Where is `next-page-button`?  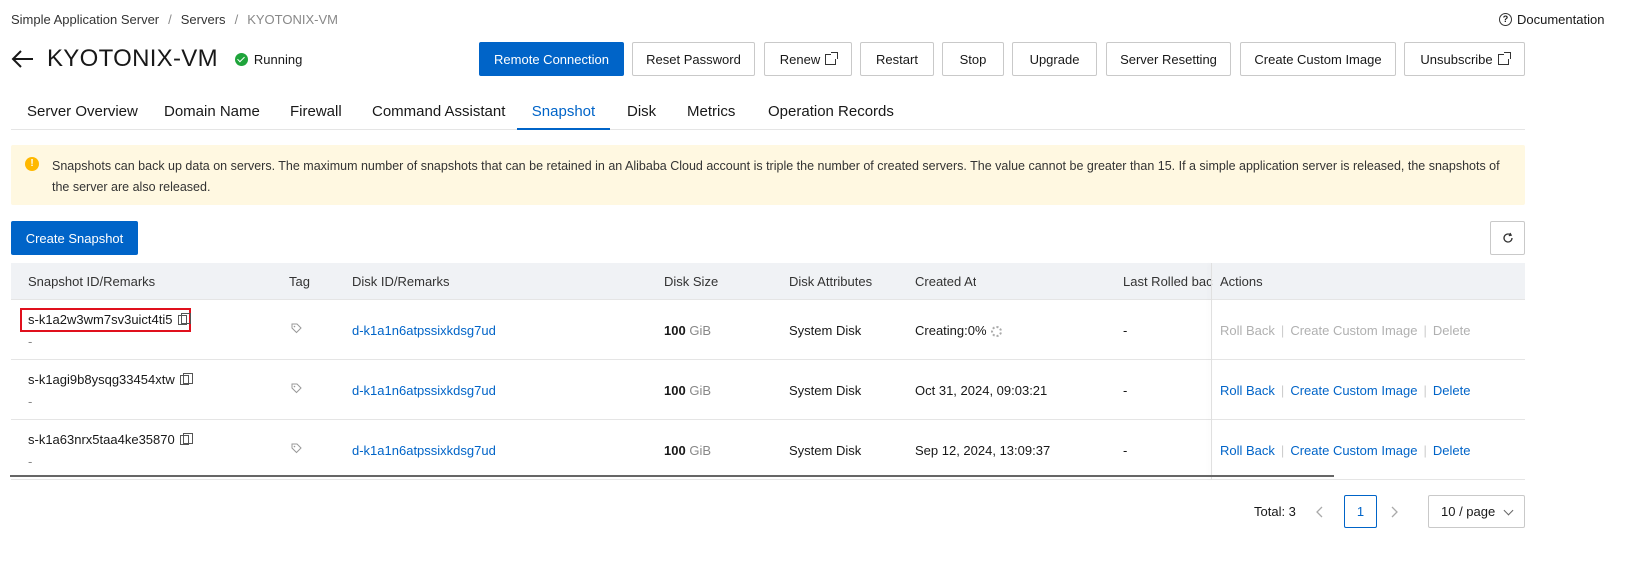 next-page-button is located at coordinates (1393, 511).